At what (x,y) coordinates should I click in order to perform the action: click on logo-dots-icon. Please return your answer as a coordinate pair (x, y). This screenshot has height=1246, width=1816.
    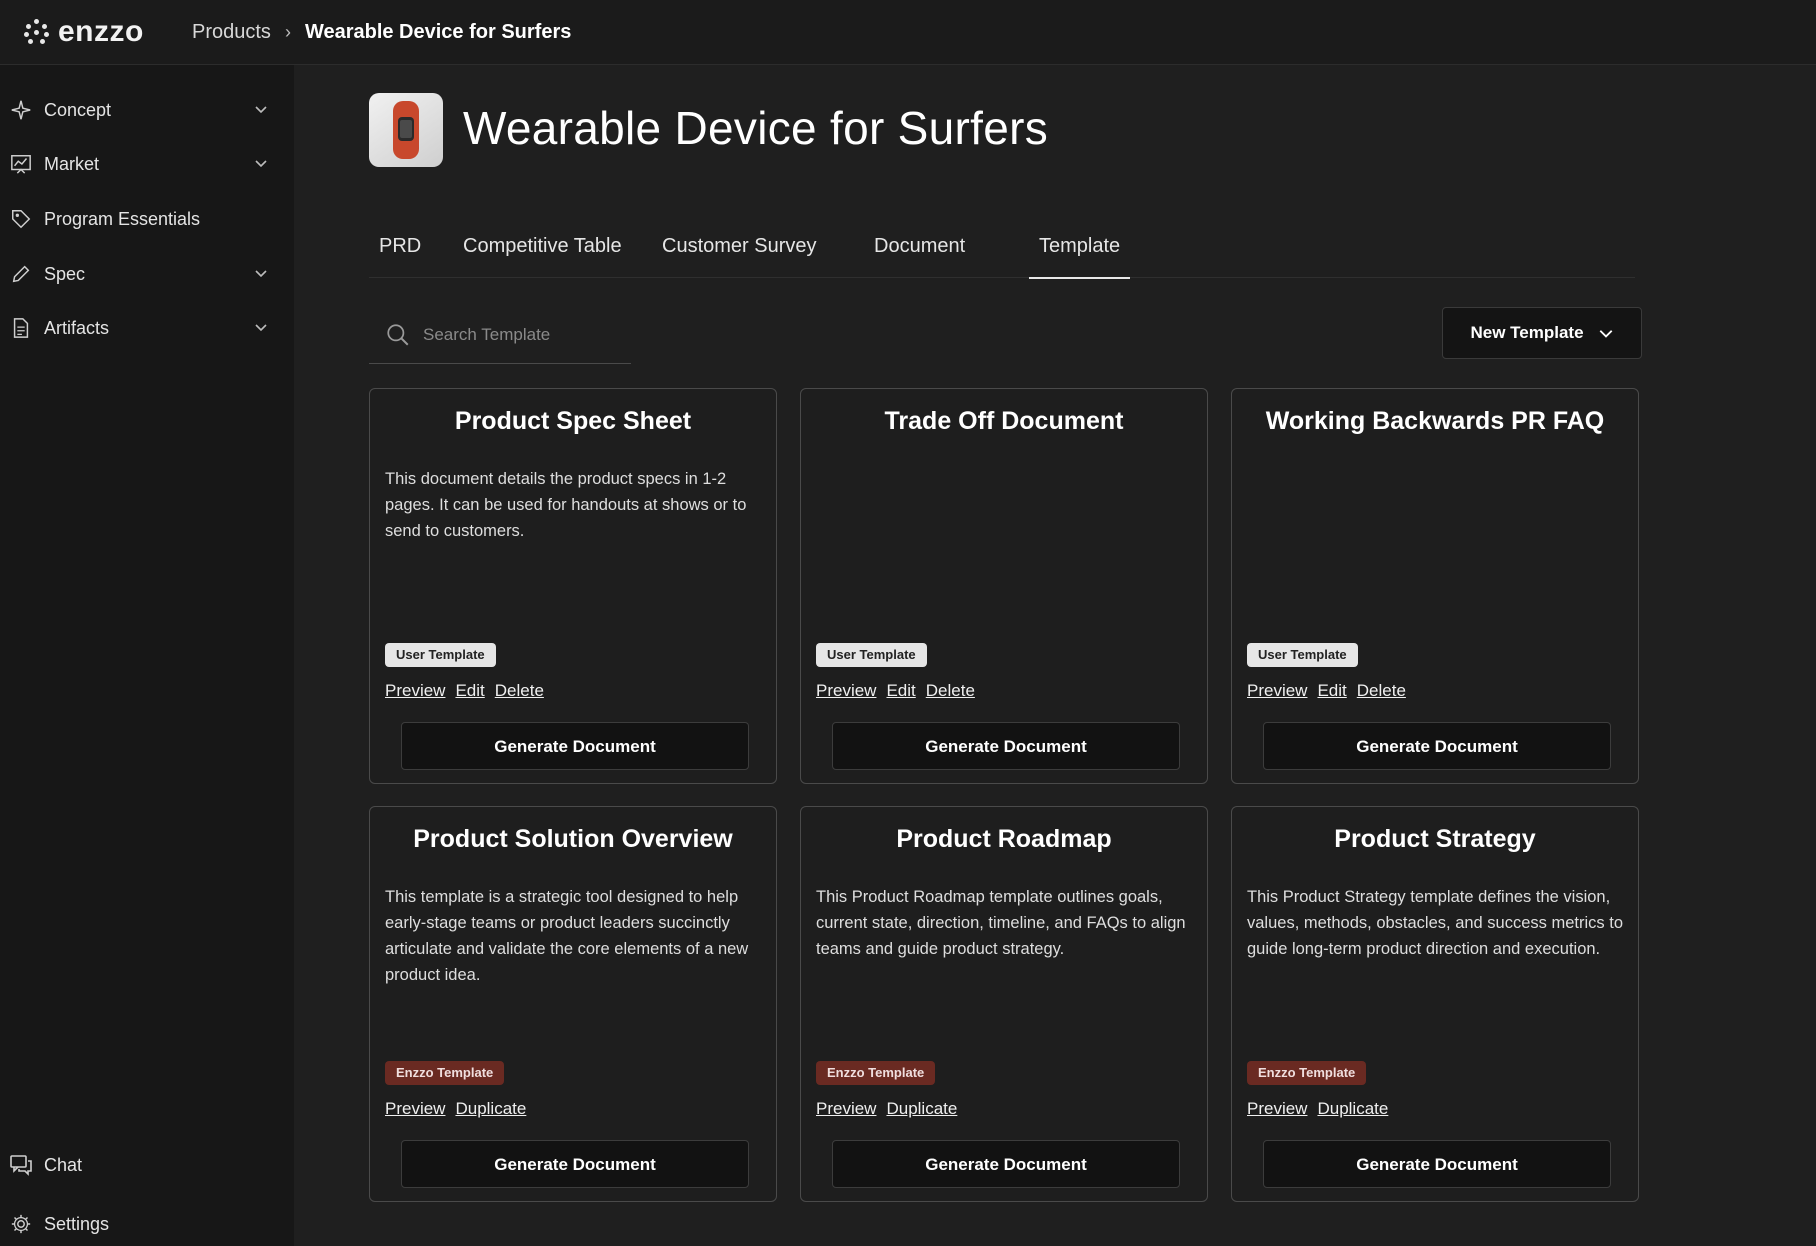
    Looking at the image, I should click on (37, 32).